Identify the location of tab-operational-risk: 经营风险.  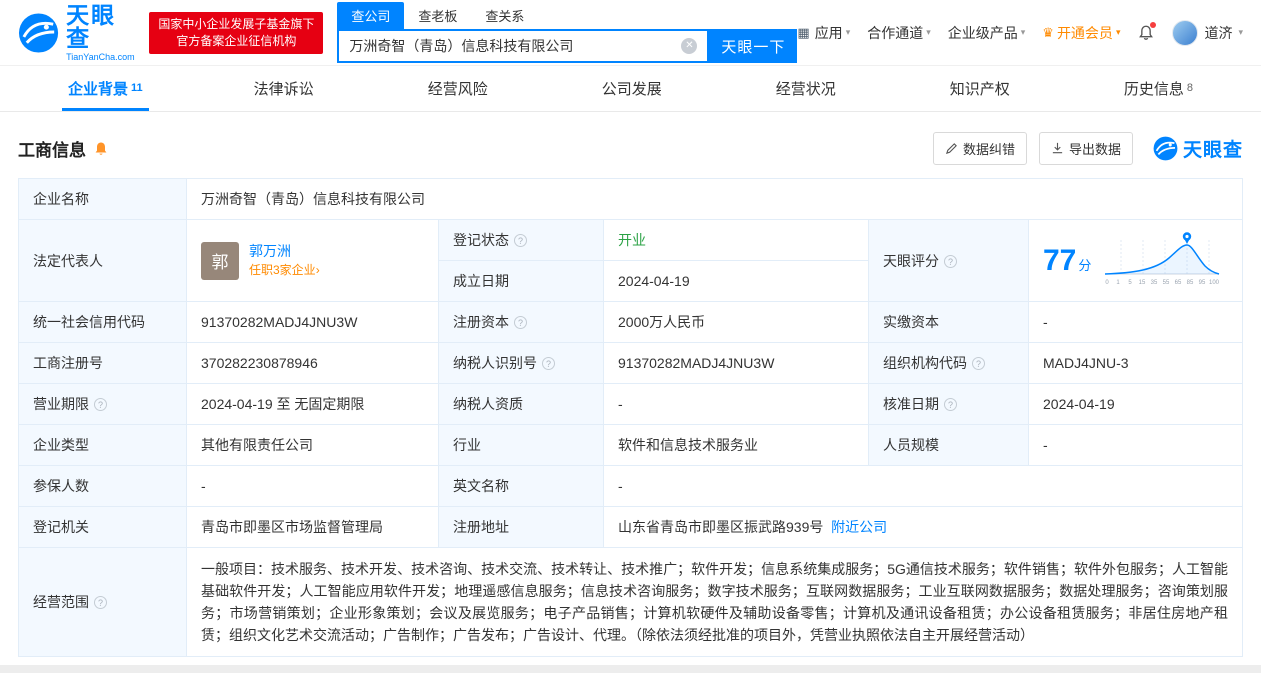
(459, 88).